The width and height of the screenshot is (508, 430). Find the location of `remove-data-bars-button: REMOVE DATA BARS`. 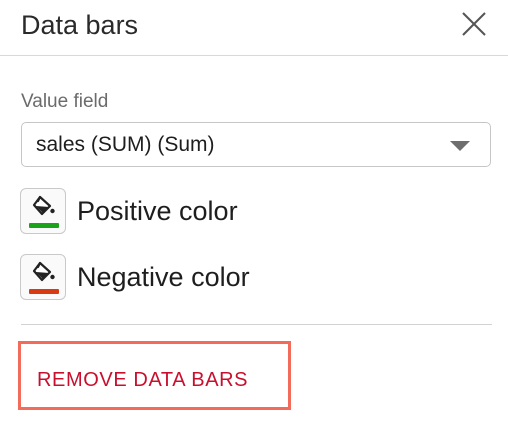

remove-data-bars-button: REMOVE DATA BARS is located at coordinates (142, 380).